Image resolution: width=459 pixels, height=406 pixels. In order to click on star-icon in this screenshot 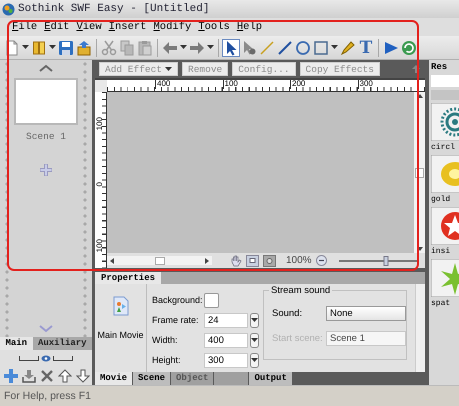, I will do `click(445, 226)`.